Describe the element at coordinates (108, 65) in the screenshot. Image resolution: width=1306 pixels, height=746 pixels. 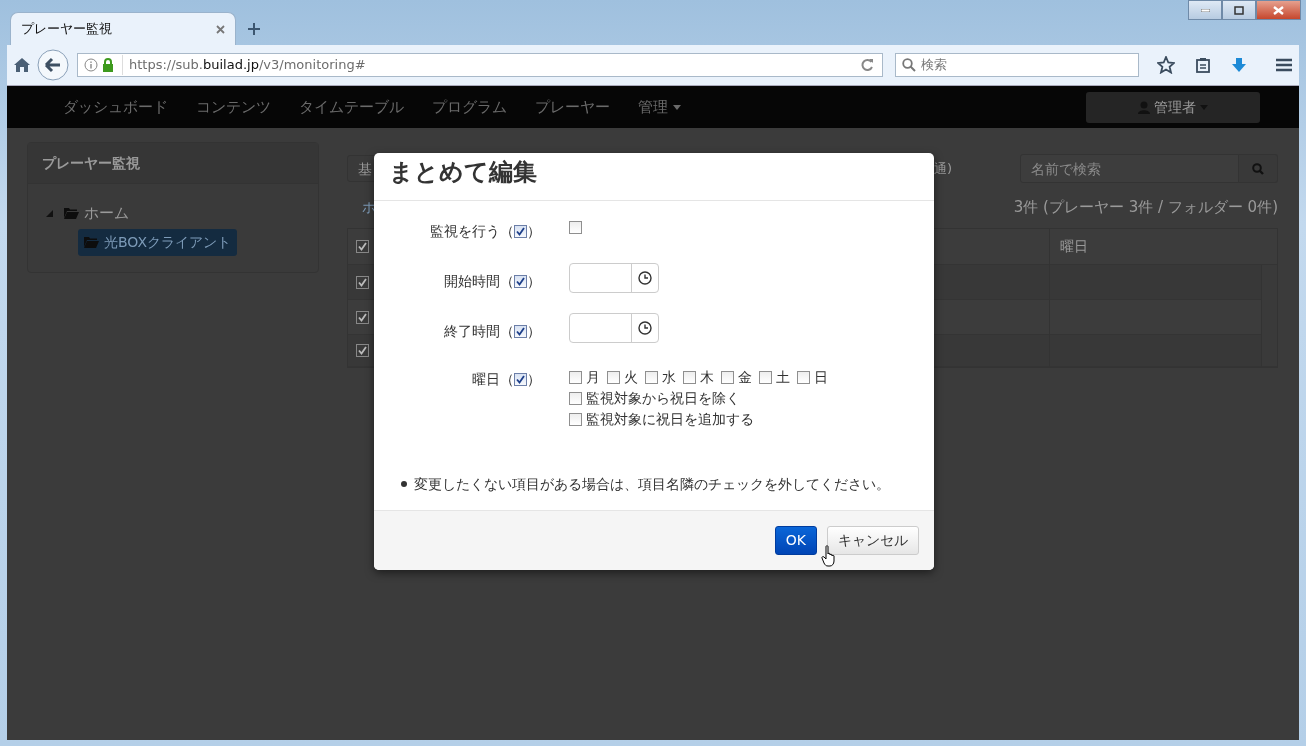
I see `lock-icon` at that location.